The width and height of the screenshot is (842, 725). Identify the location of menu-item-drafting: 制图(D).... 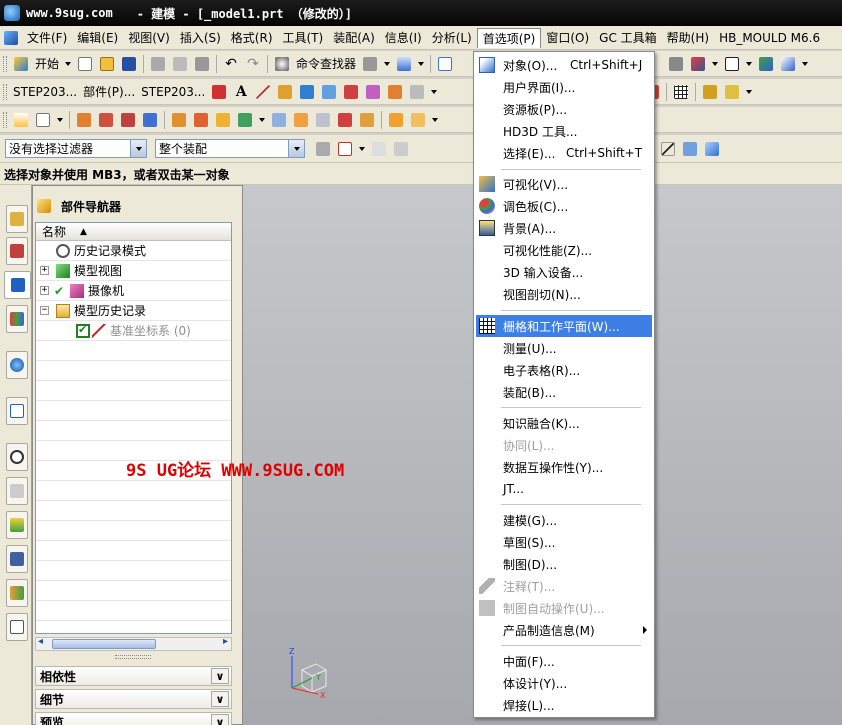
(564, 564).